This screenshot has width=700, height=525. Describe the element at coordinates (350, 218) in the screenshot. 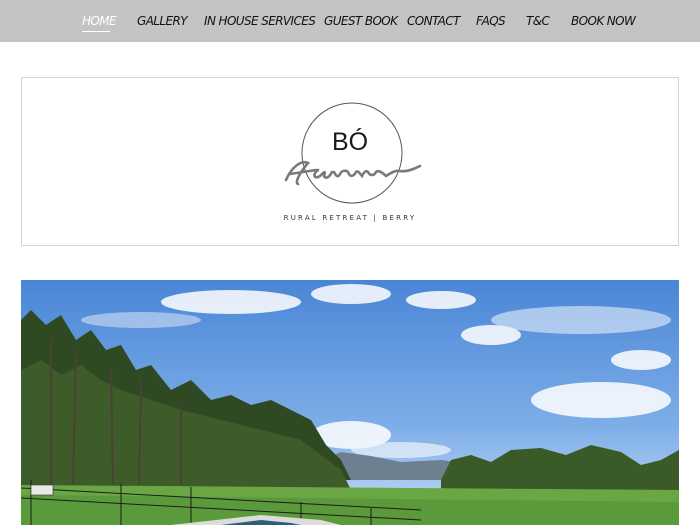

I see `tagline: RURAL RETREAT | BERRY` at that location.